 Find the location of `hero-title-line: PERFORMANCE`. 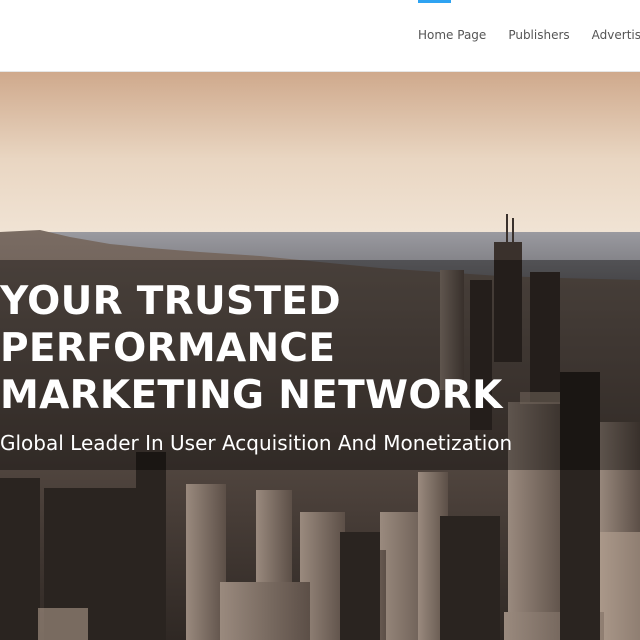

hero-title-line: PERFORMANCE is located at coordinates (168, 348).